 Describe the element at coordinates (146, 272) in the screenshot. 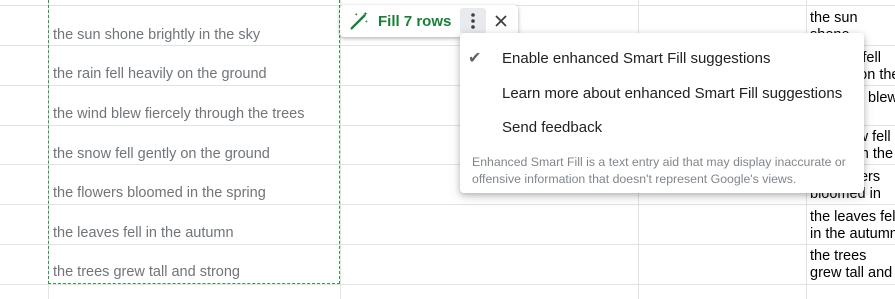

I see `cell-suggestion: the trees grew tall and strong` at that location.